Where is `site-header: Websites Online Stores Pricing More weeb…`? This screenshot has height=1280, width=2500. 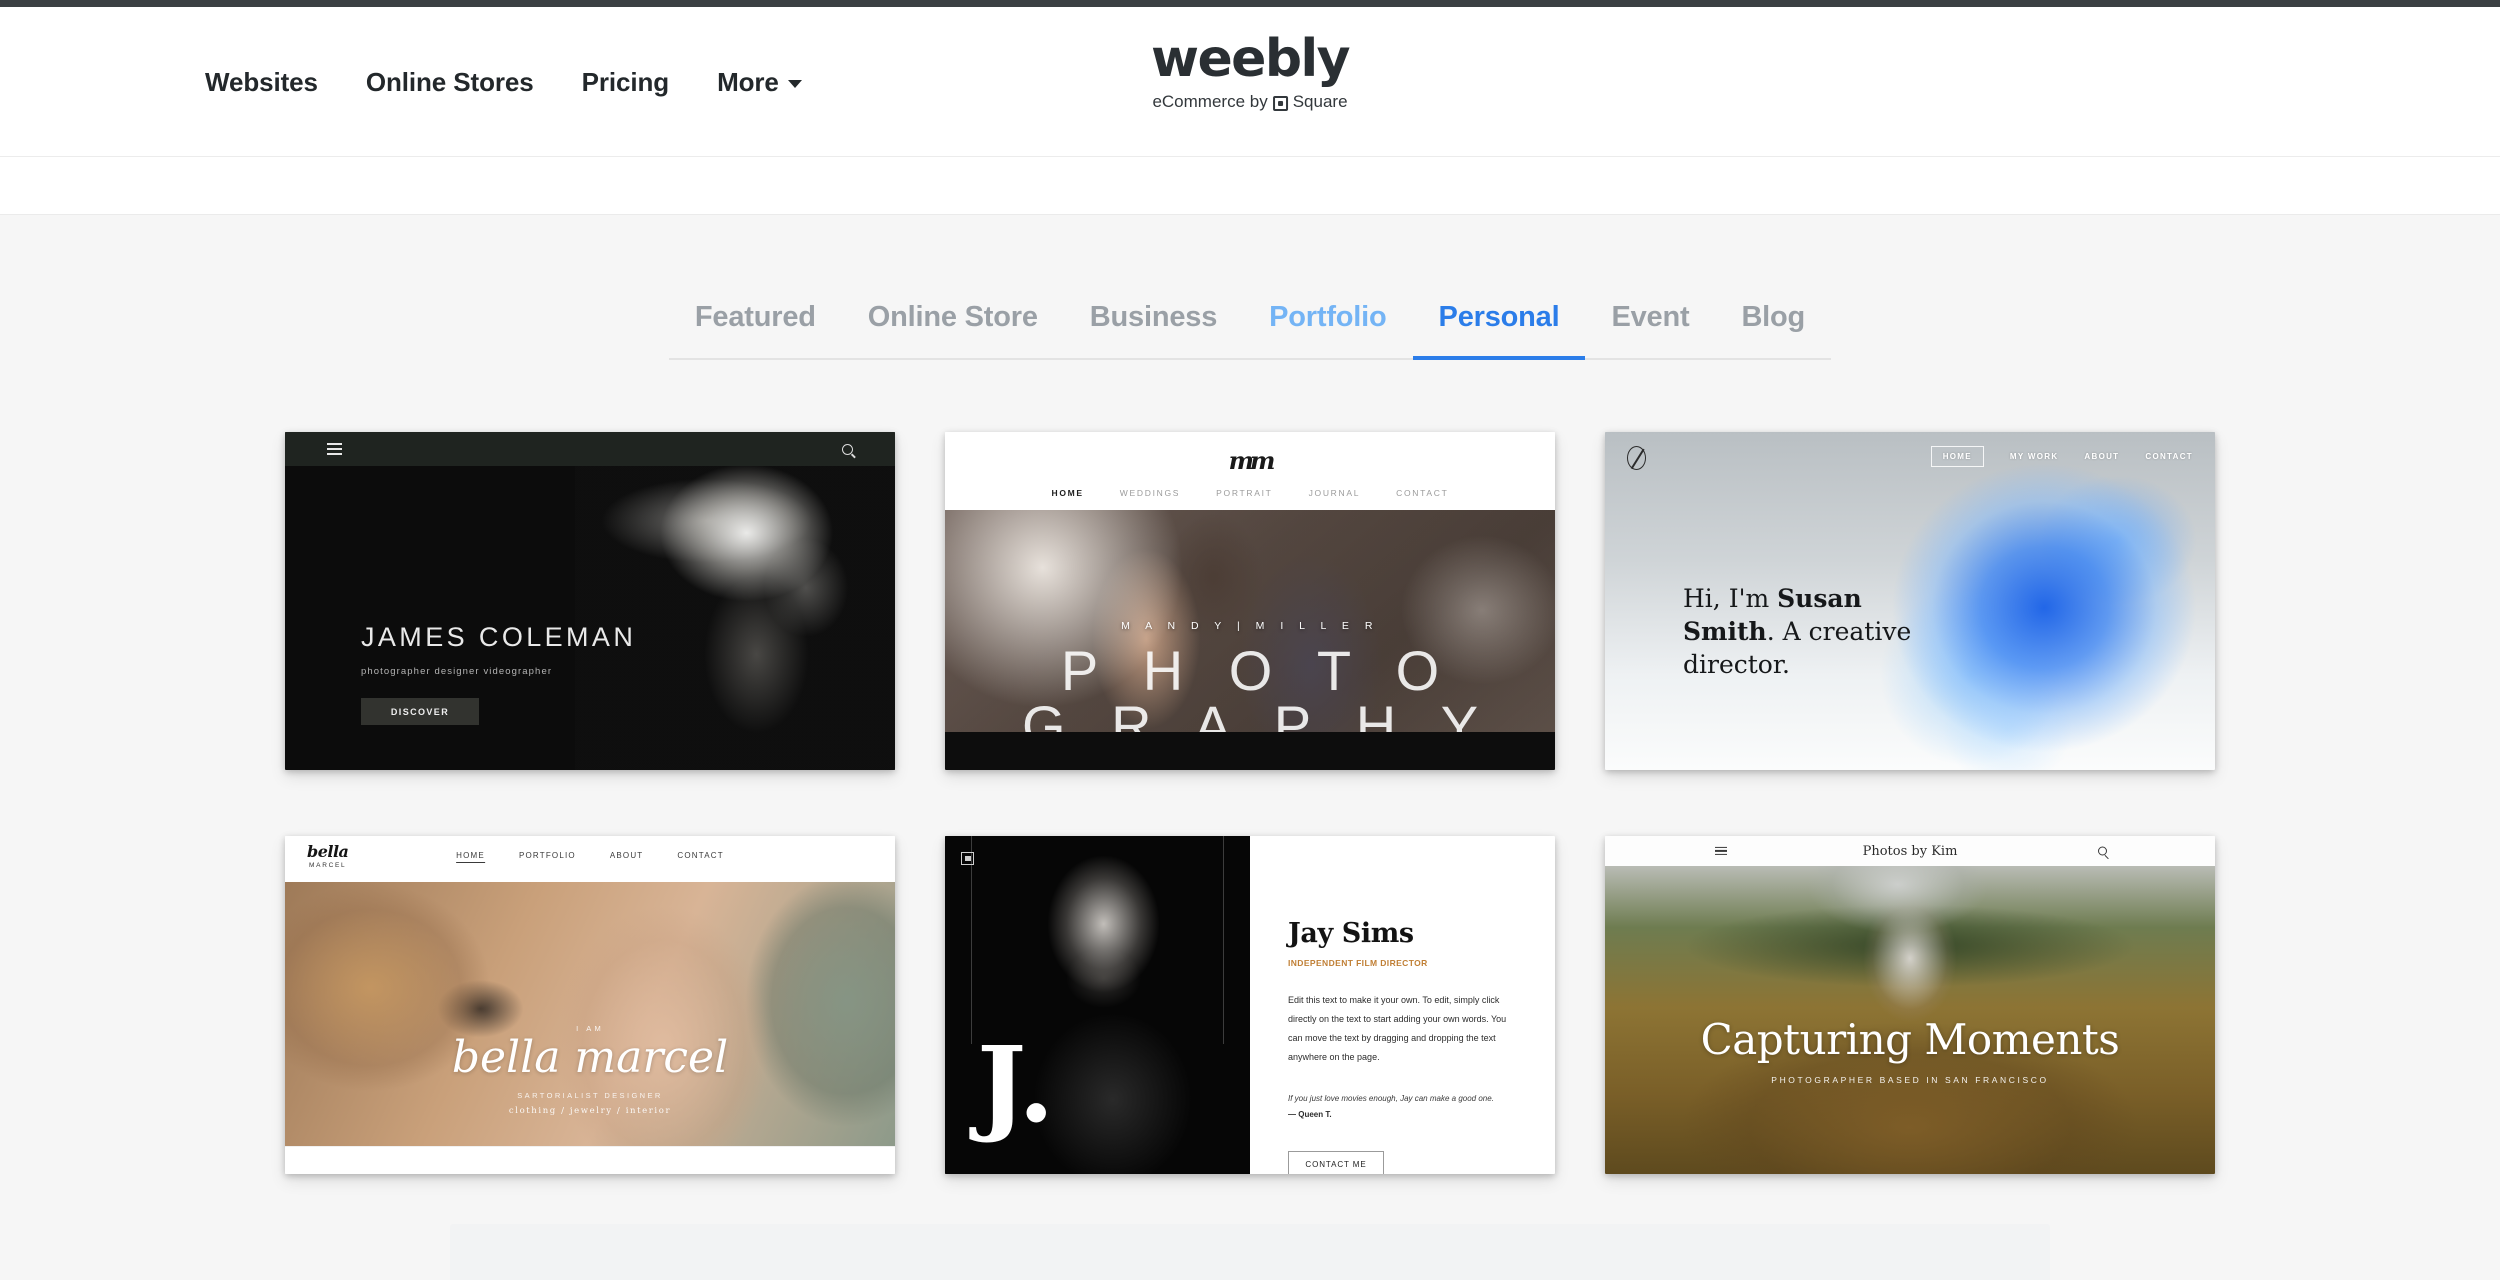 site-header: Websites Online Stores Pricing More weeb… is located at coordinates (1250, 82).